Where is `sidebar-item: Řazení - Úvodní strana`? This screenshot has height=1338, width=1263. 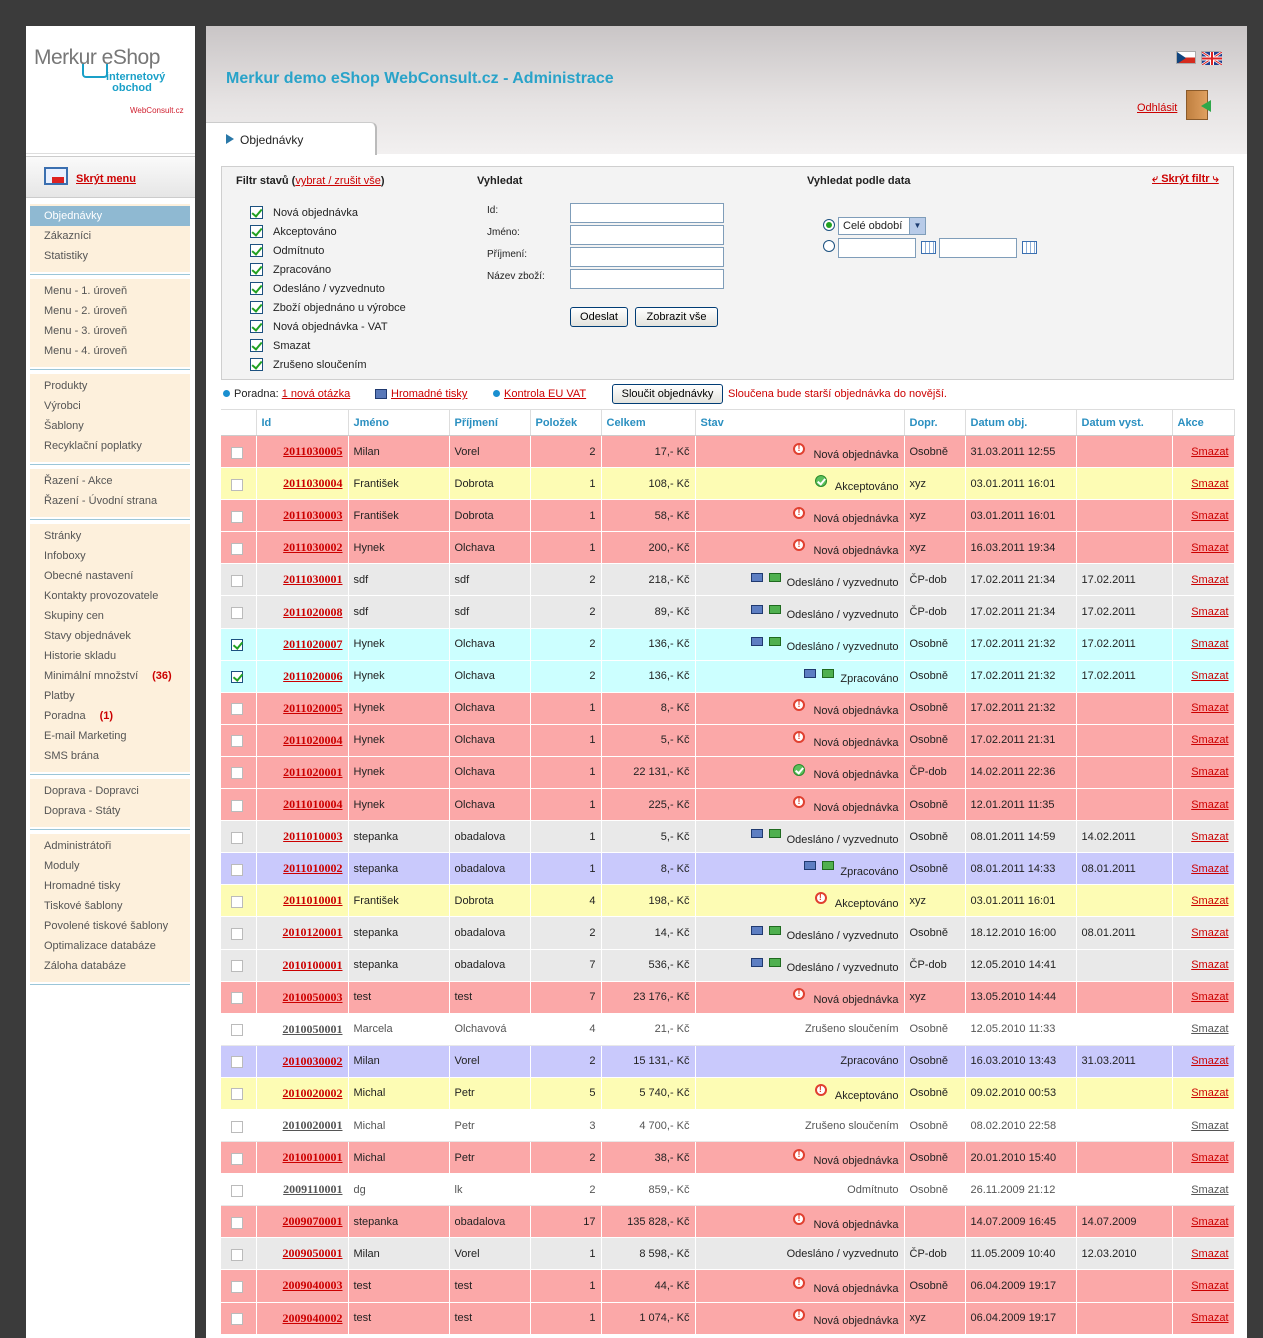
sidebar-item: Řazení - Úvodní strana is located at coordinates (110, 501).